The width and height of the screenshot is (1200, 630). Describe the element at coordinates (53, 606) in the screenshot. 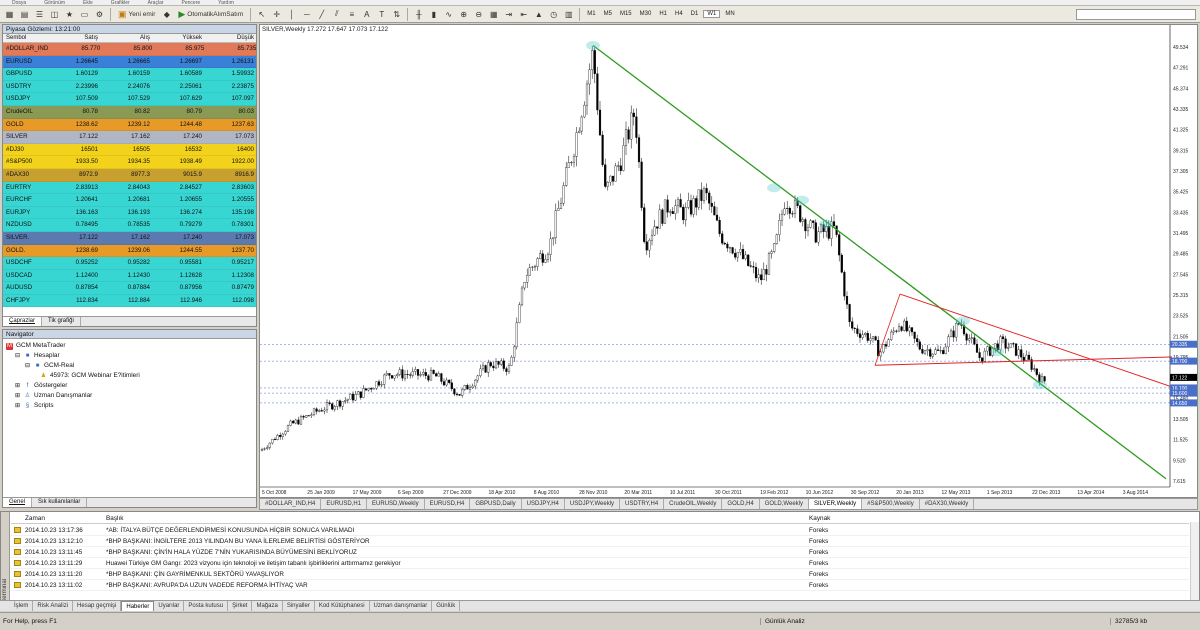

I see `terminal-tab: Risk Analizi` at that location.